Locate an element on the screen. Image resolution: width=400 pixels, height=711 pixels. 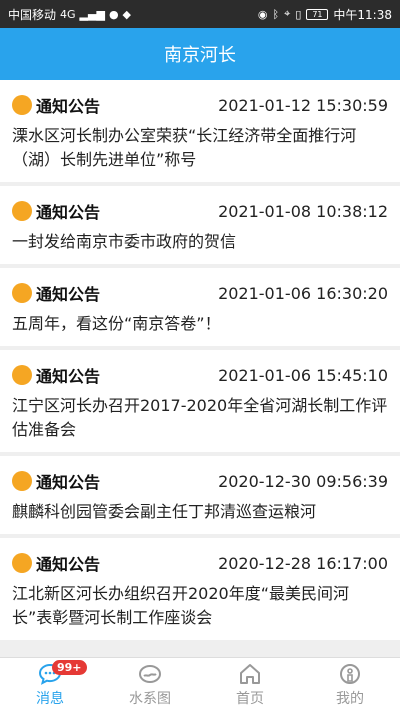
tab-home: 首页 is located at coordinates (250, 684).